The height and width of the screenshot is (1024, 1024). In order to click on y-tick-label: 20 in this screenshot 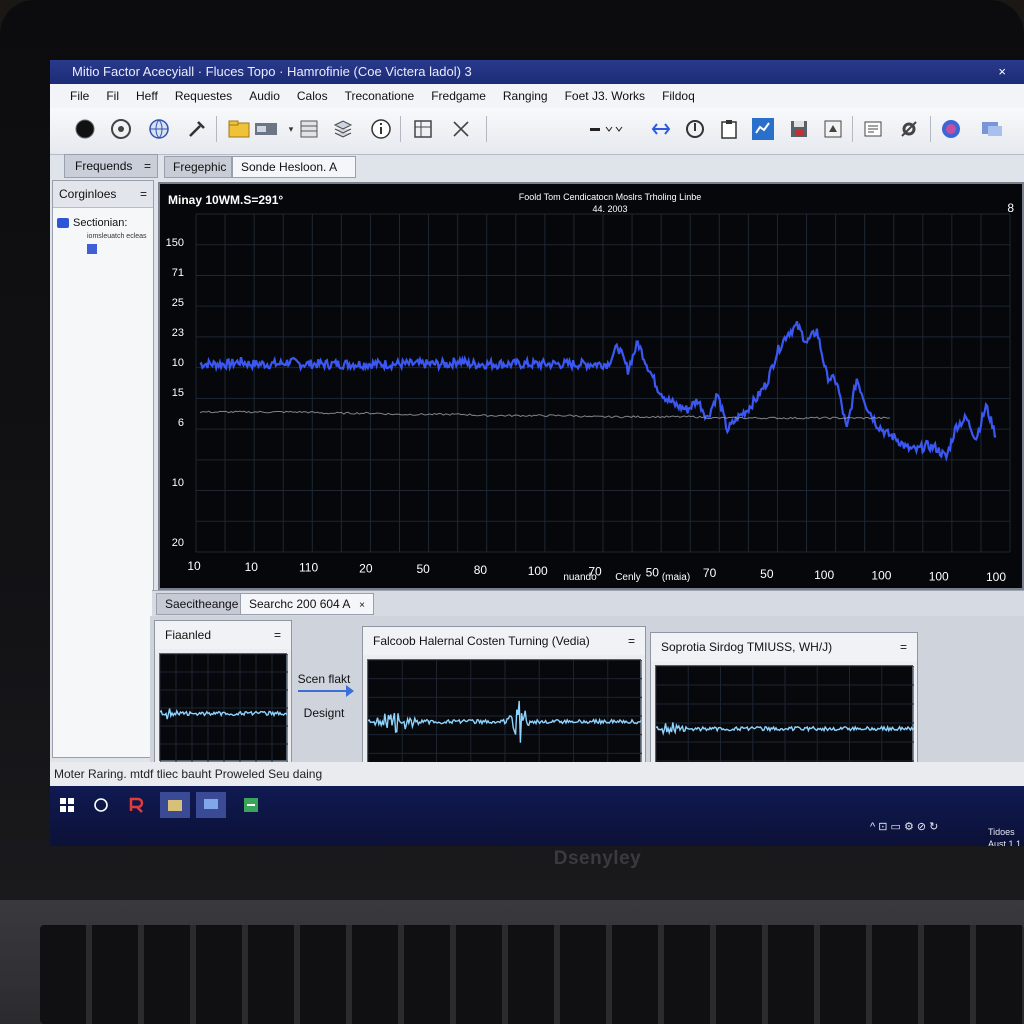, I will do `click(178, 543)`.